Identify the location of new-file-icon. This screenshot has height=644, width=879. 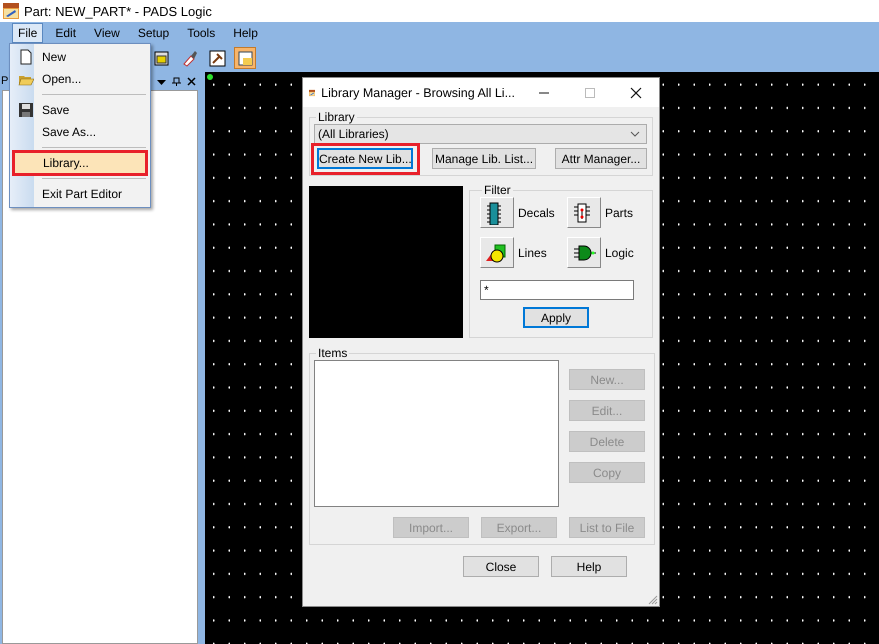
(26, 57).